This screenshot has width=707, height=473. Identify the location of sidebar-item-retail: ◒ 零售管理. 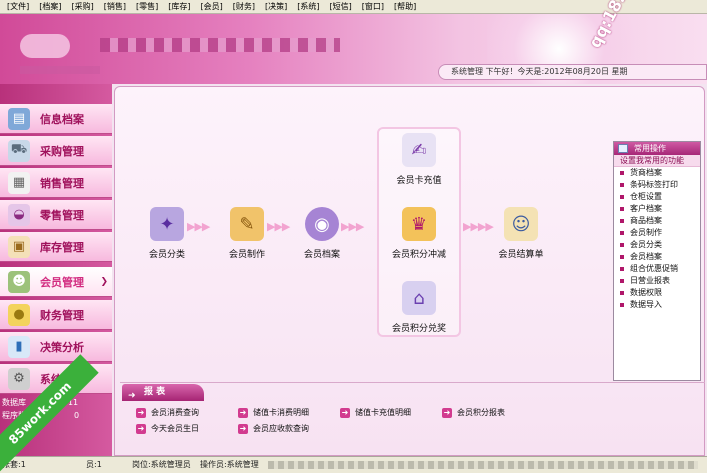
(56, 215).